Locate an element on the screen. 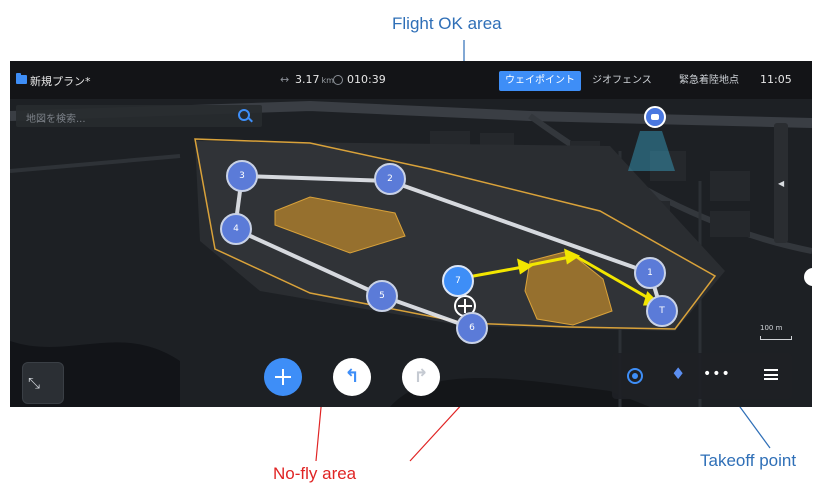  tab-waypoints: ウェイポイント is located at coordinates (540, 81).